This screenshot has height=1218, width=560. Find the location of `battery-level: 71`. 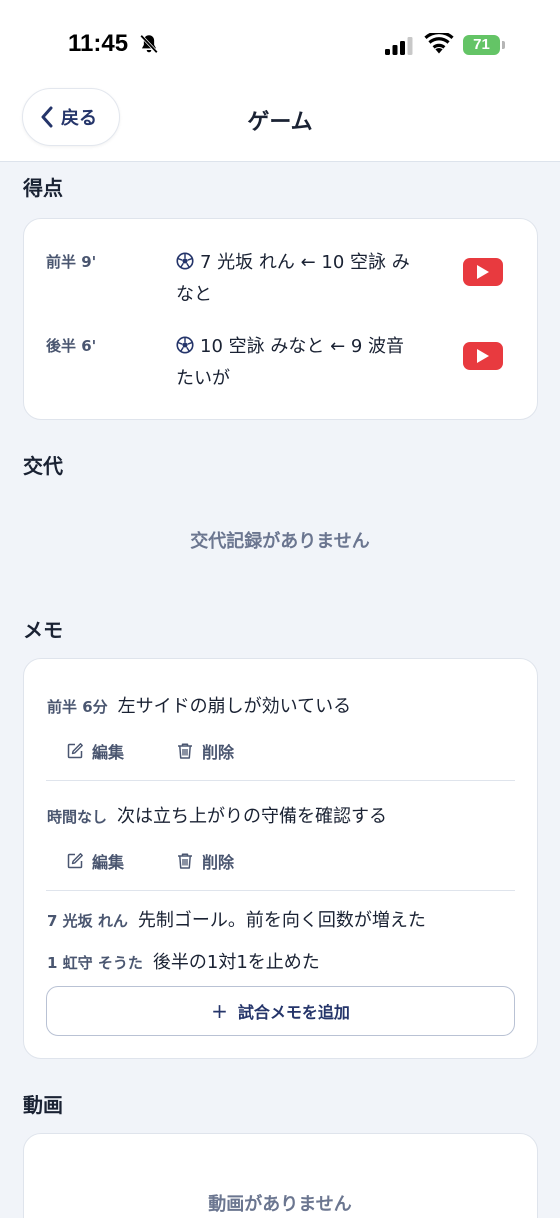

battery-level: 71 is located at coordinates (481, 44).